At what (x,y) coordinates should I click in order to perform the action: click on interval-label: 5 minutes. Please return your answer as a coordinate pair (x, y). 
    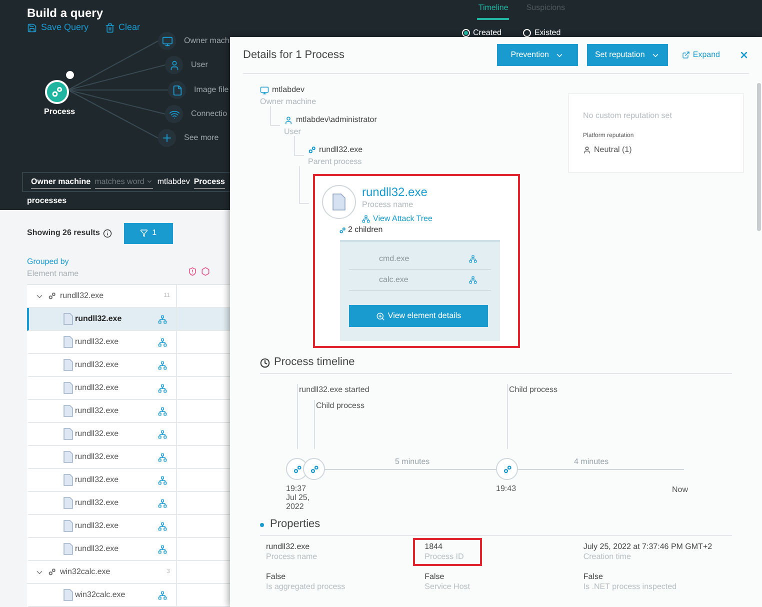
    Looking at the image, I should click on (412, 462).